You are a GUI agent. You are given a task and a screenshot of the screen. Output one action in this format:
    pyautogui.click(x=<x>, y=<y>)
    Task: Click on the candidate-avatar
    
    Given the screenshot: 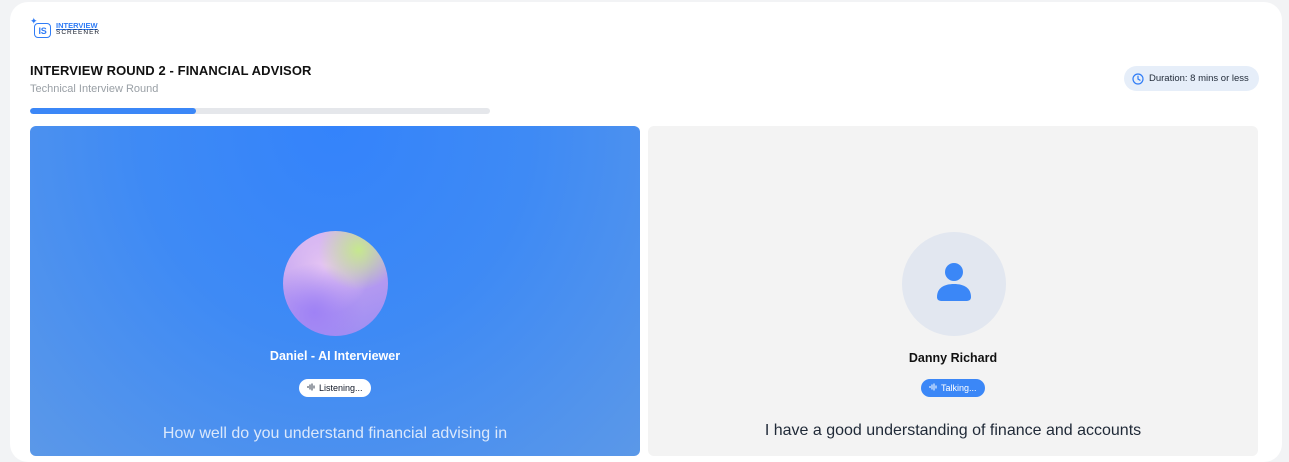 What is the action you would take?
    pyautogui.click(x=954, y=284)
    